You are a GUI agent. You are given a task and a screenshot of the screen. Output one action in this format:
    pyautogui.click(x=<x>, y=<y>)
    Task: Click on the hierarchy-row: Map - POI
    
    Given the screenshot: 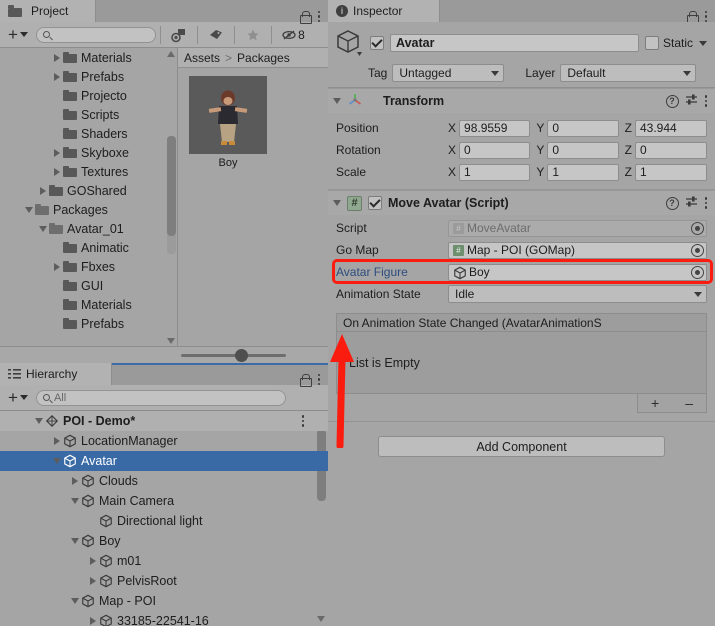 What is the action you would take?
    pyautogui.click(x=164, y=601)
    